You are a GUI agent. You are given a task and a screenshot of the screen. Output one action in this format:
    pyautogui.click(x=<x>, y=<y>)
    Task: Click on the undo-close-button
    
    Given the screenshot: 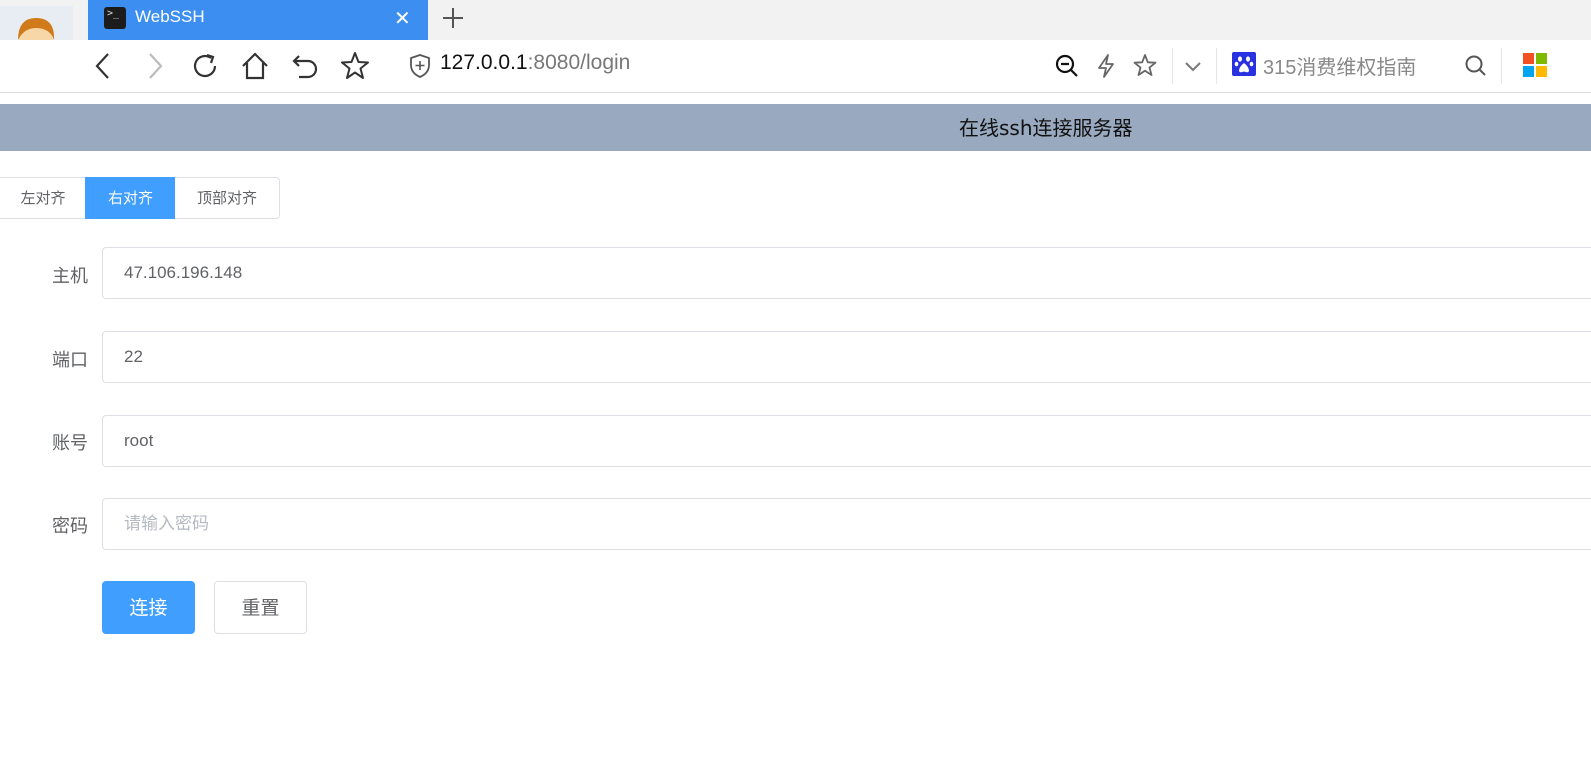 What is the action you would take?
    pyautogui.click(x=305, y=66)
    